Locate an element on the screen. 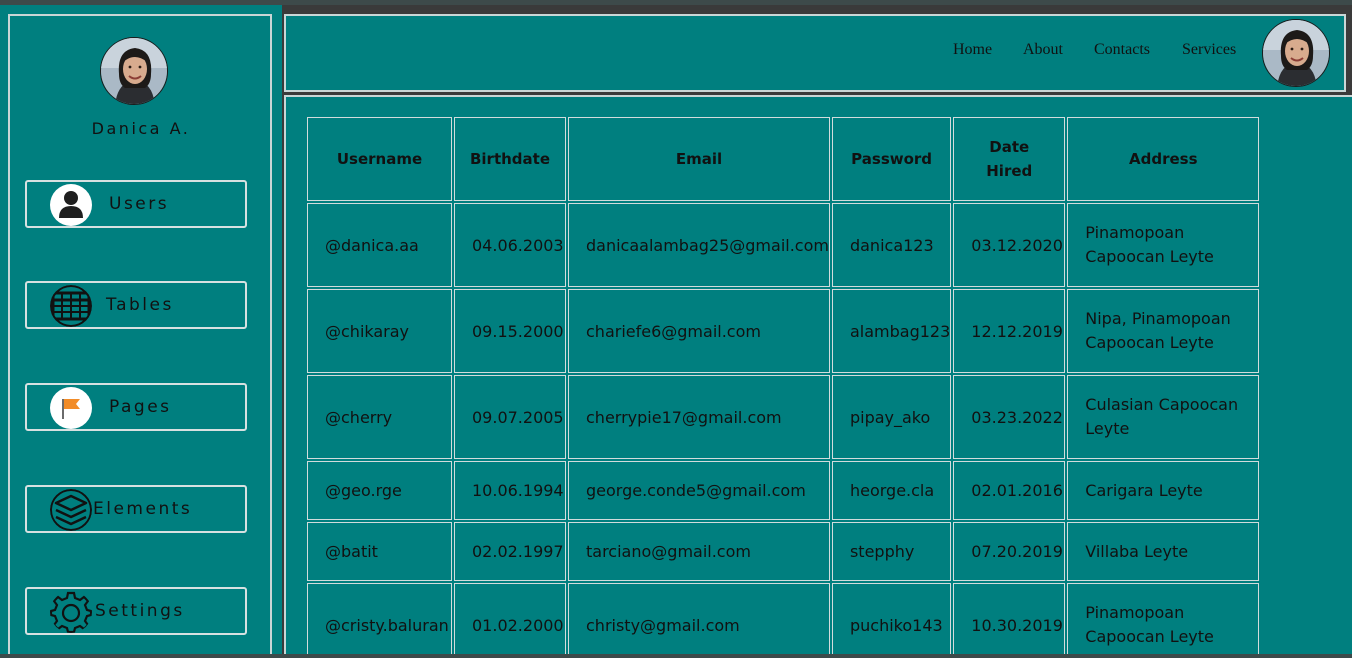  cell-username: @geo.rge is located at coordinates (379, 490).